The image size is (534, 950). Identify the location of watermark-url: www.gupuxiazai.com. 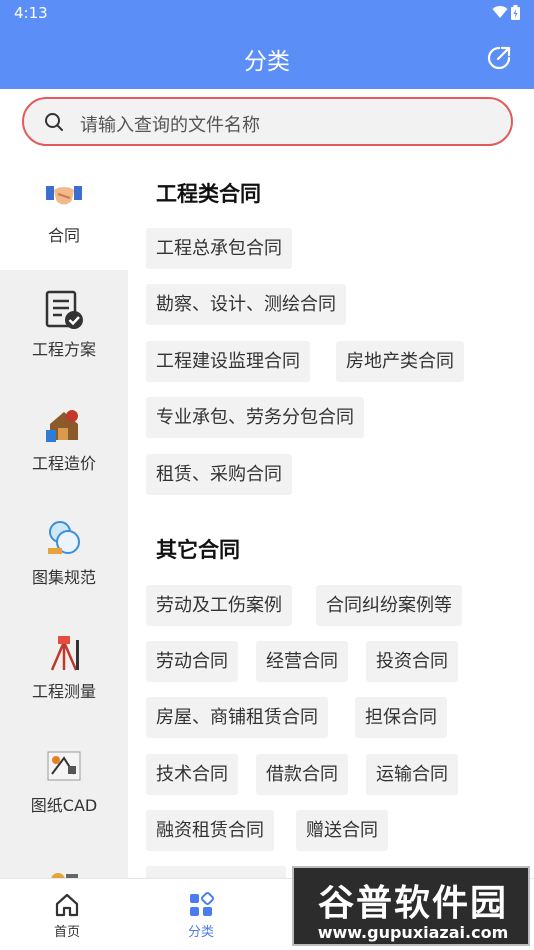
(413, 932).